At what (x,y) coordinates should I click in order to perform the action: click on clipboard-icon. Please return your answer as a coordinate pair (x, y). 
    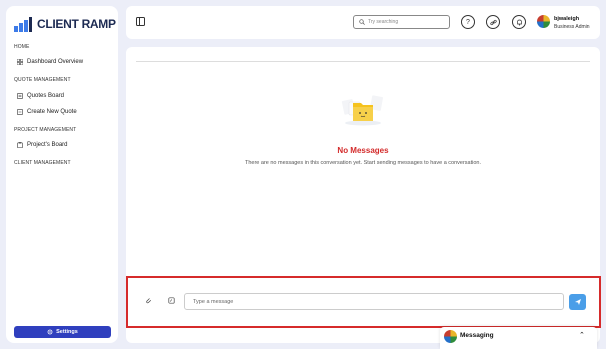
    Looking at the image, I should click on (20, 145).